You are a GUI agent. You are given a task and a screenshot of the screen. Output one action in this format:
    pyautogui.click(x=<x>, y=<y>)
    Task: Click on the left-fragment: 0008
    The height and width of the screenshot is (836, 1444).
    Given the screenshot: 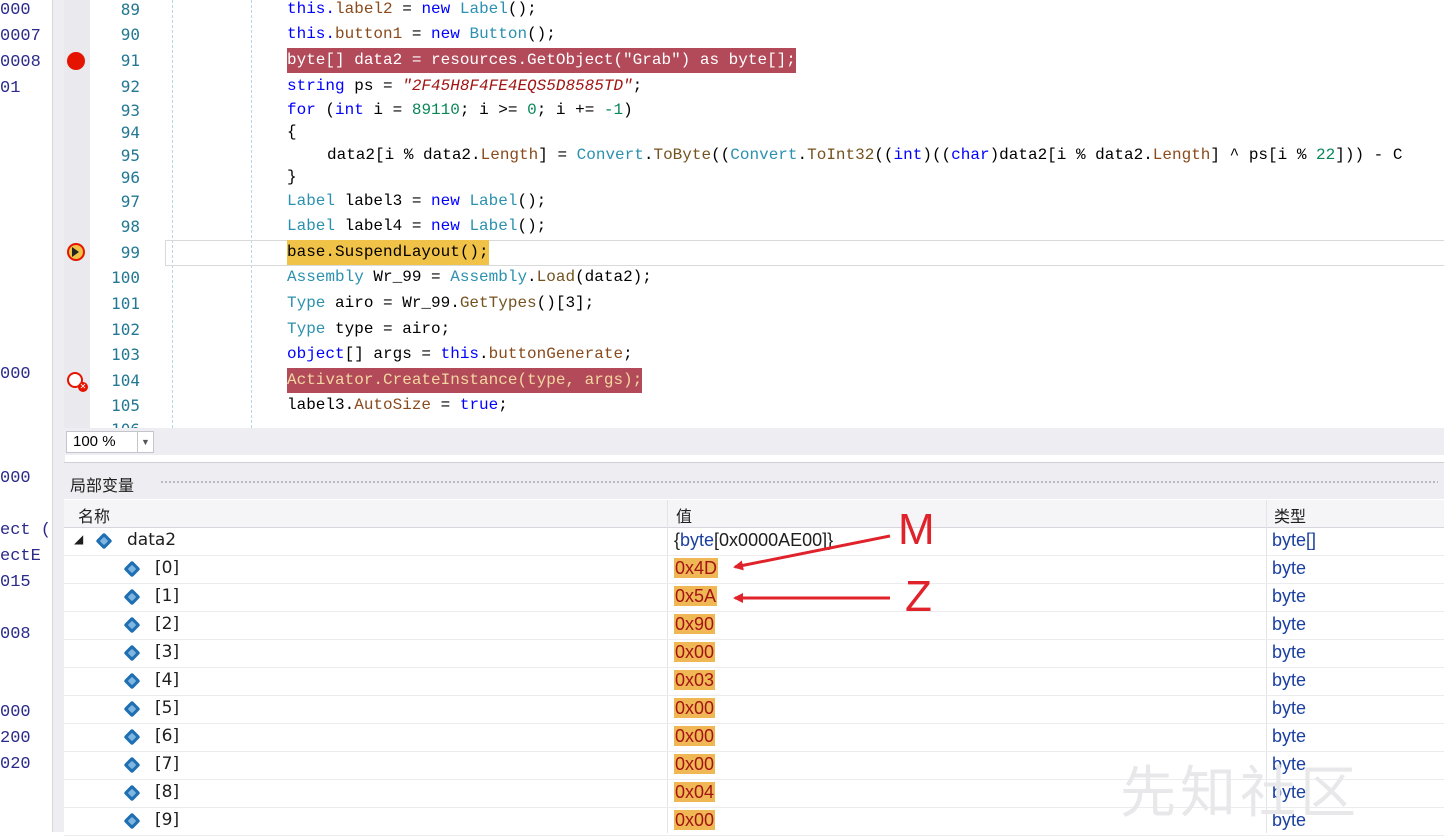 What is the action you would take?
    pyautogui.click(x=20, y=62)
    